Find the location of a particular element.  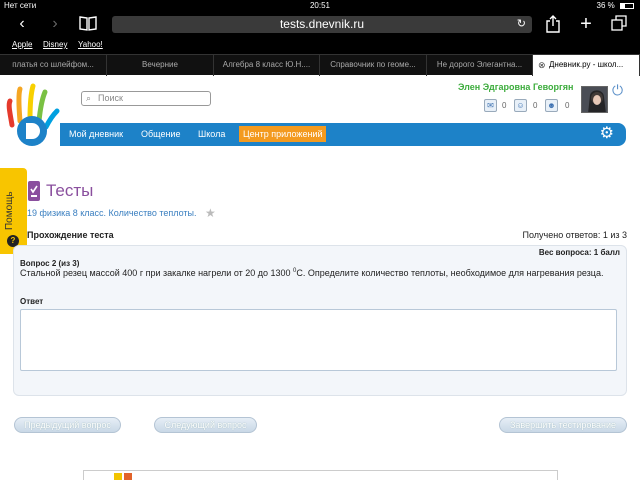

groups-icon: ☻ is located at coordinates (551, 105).